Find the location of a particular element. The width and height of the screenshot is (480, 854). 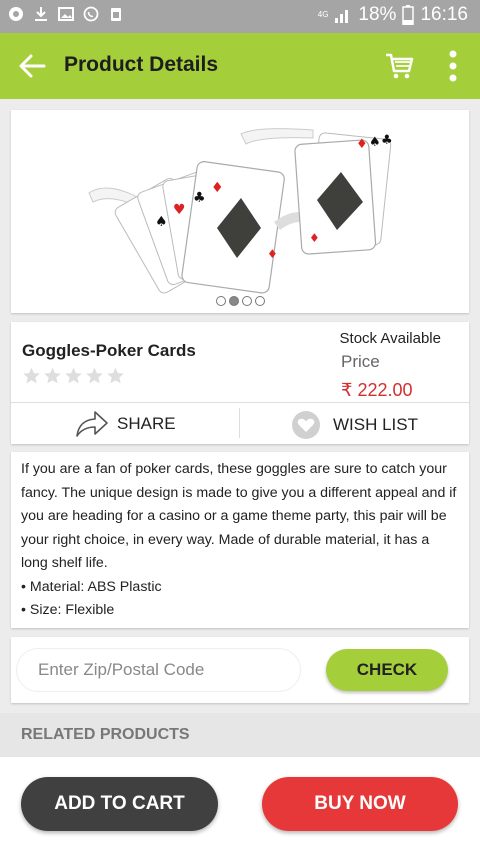

battery-icon is located at coordinates (408, 15).